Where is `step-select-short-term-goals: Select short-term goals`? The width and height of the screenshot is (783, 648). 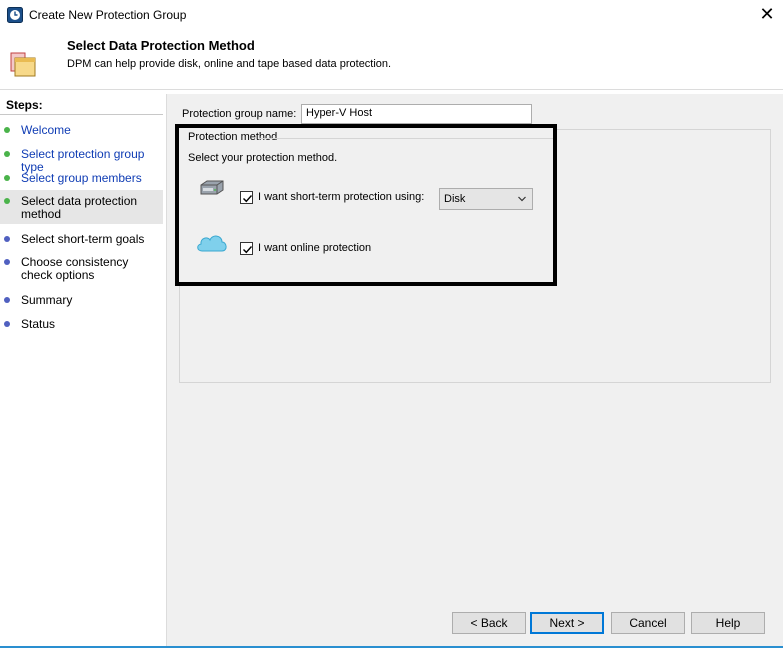
step-select-short-term-goals: Select short-term goals is located at coordinates (81, 239).